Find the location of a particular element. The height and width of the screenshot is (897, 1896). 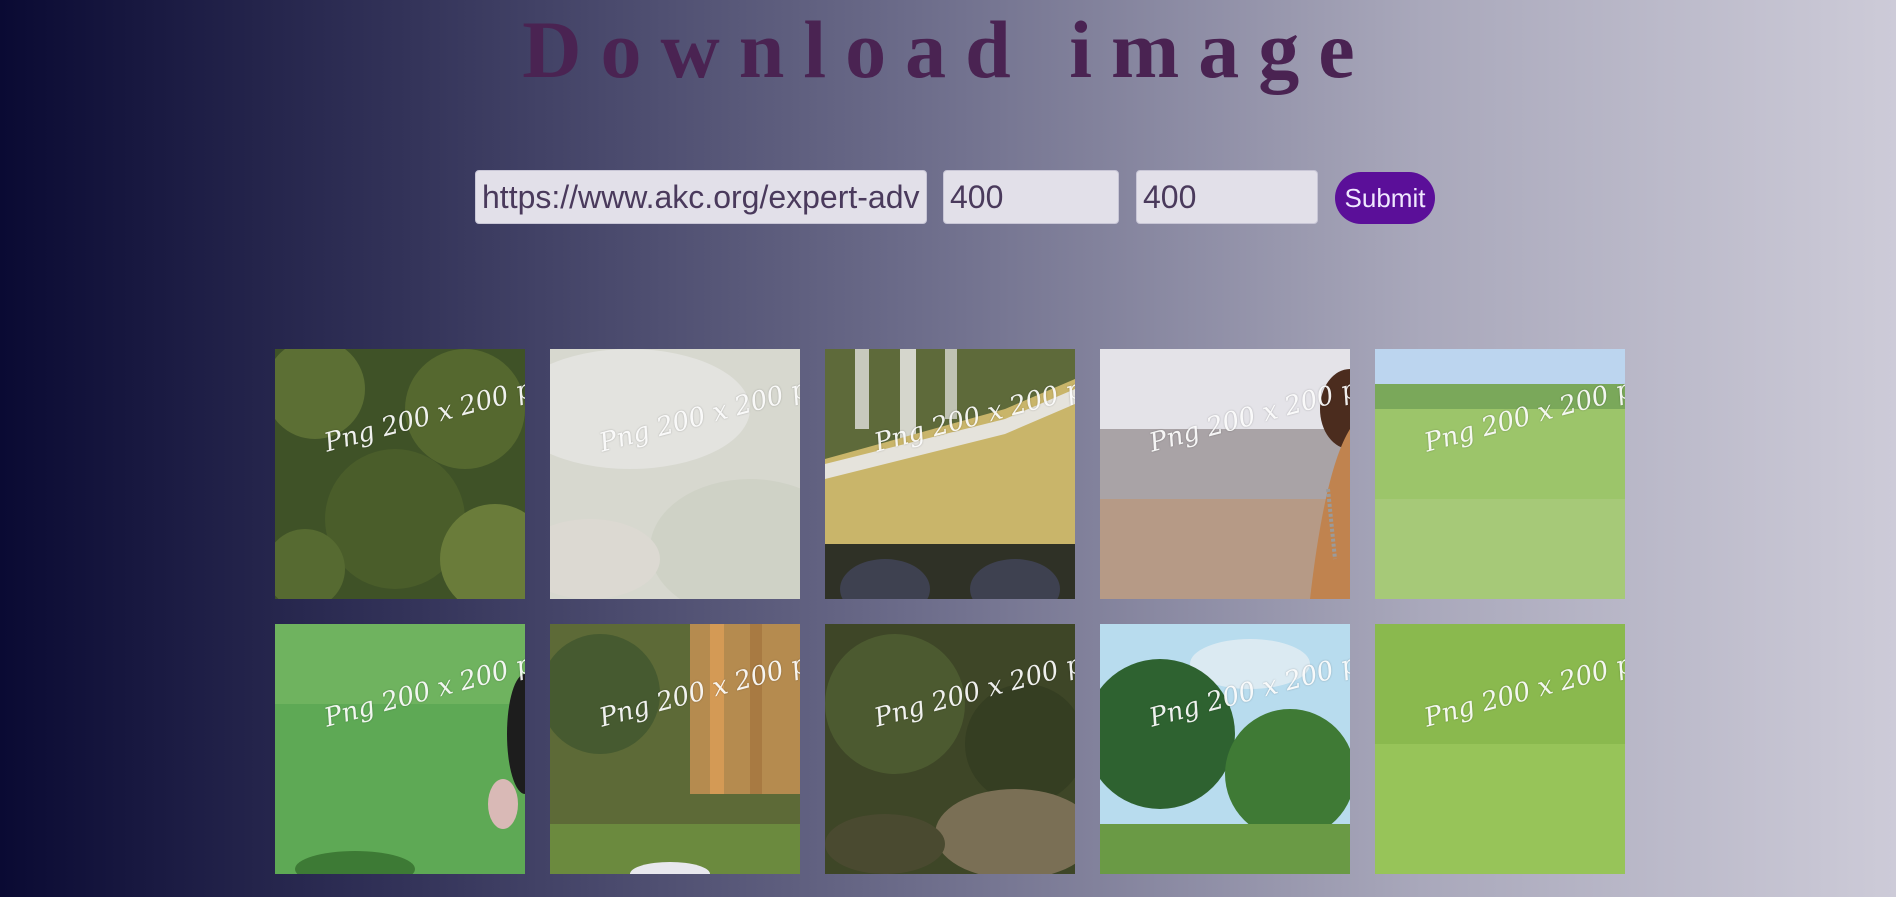

image-tile-3: Png 200 x 200 px is located at coordinates (950, 474).